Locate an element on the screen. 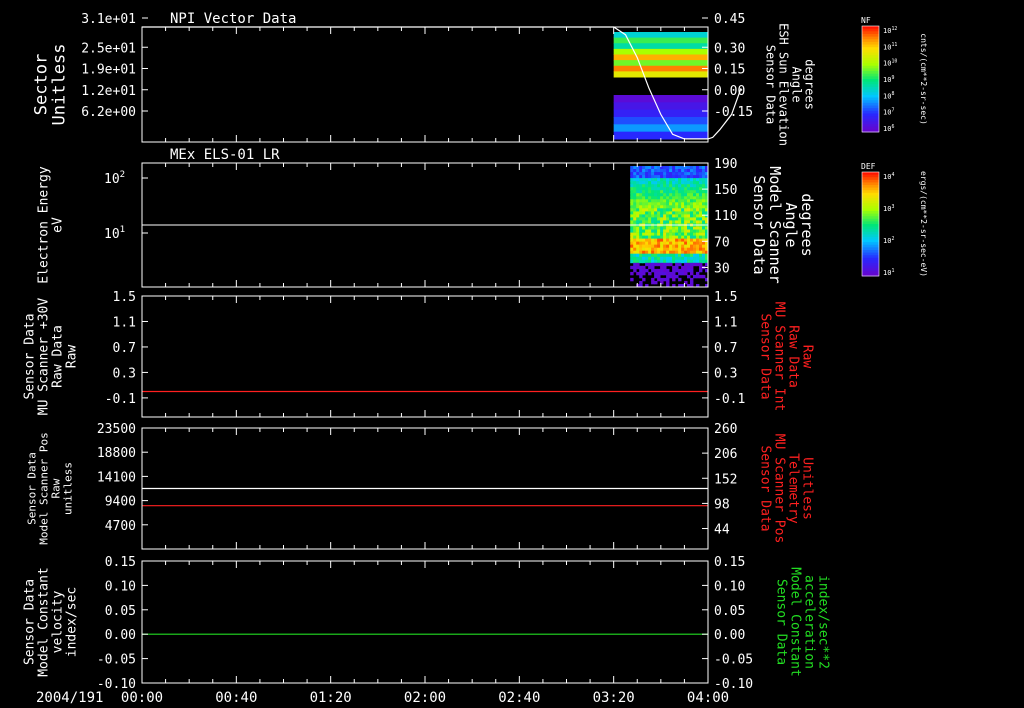 Image resolution: width=1024 pixels, height=708 pixels. y2-axis-label-line: Angle is located at coordinates (797, 84).